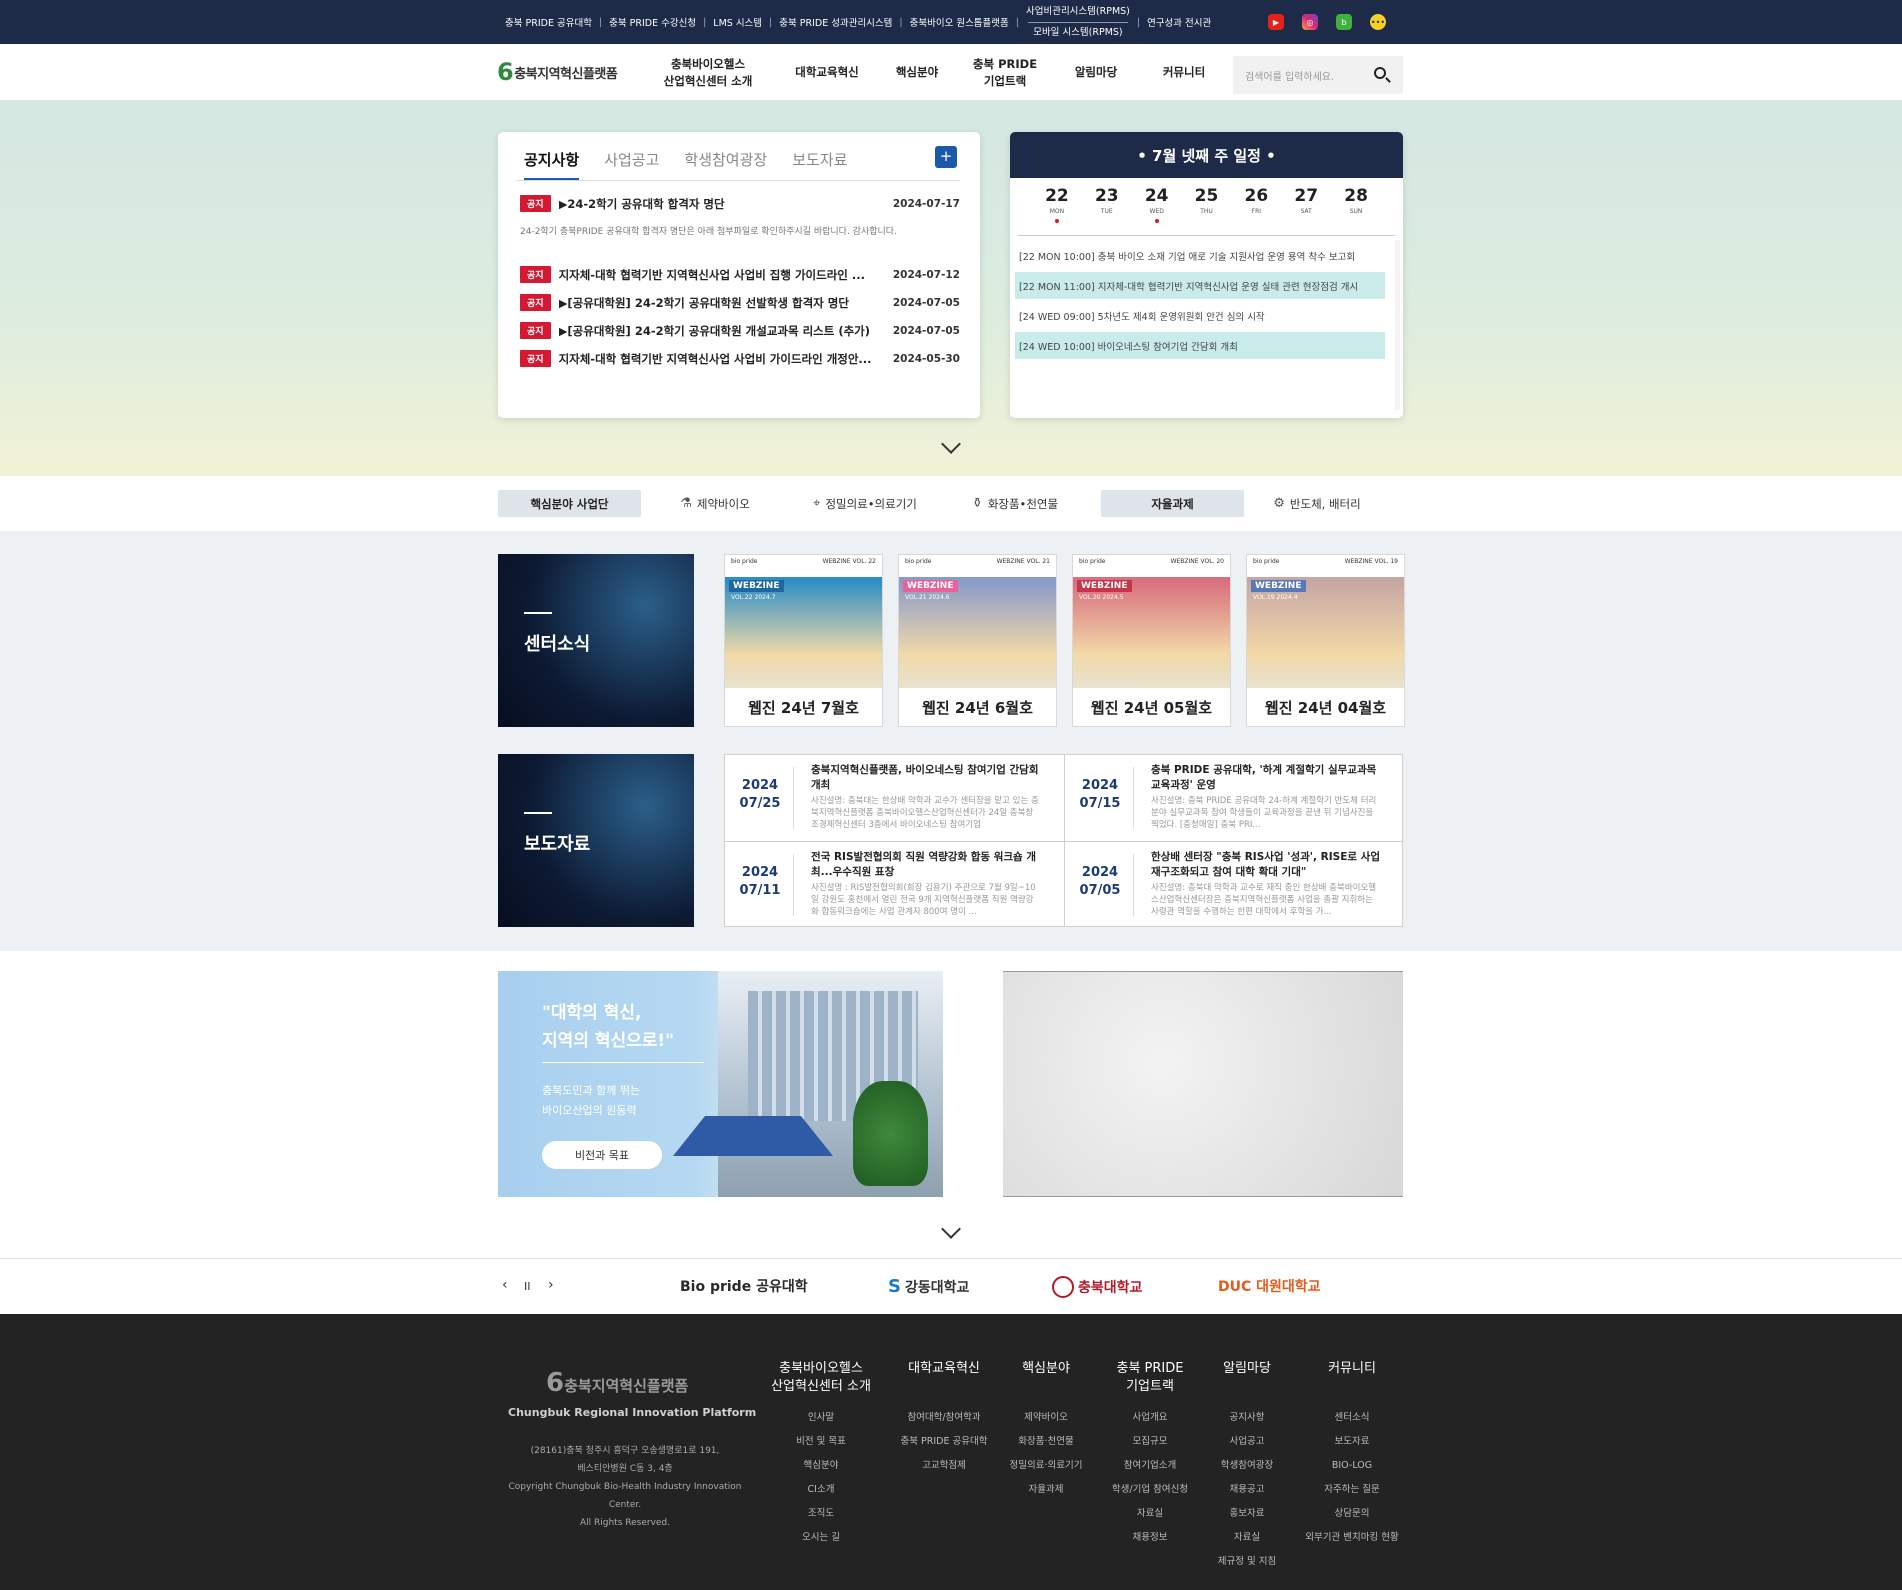  I want to click on footer-link: 충북 PRIDE 공유대학, so click(944, 1442).